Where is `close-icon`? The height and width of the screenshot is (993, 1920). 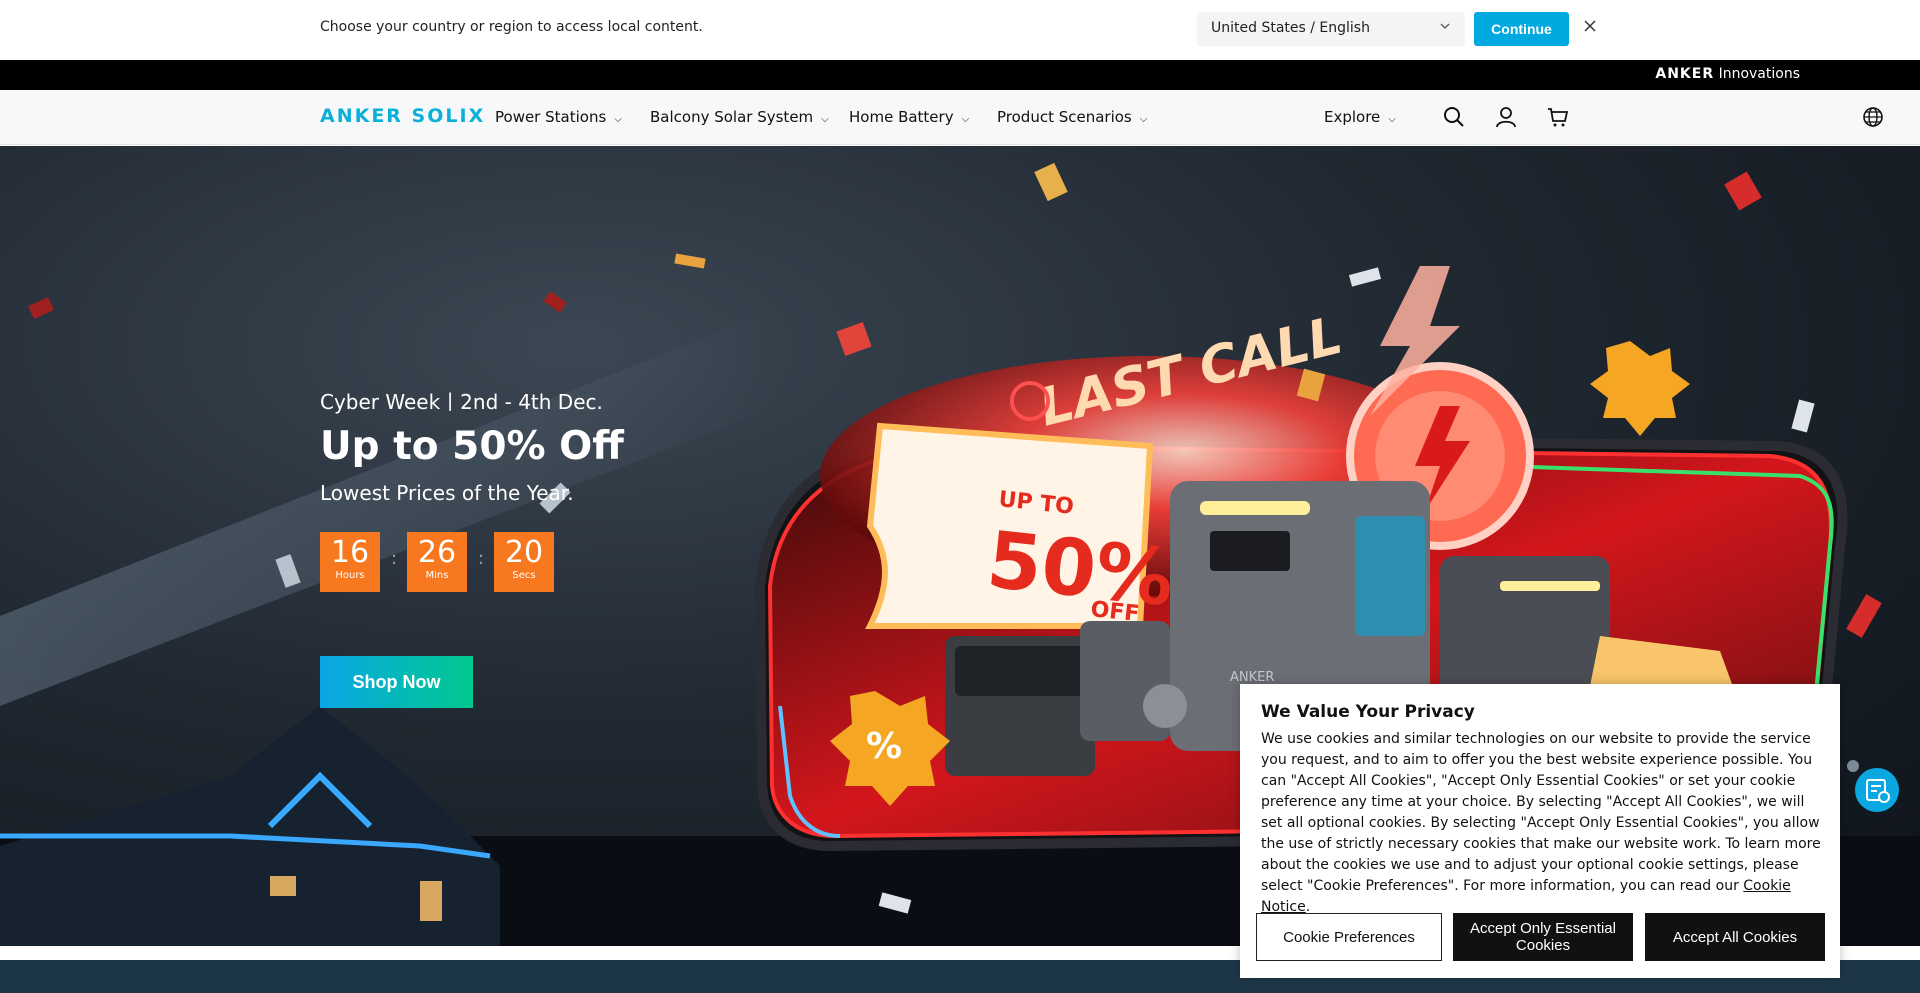 close-icon is located at coordinates (1590, 27).